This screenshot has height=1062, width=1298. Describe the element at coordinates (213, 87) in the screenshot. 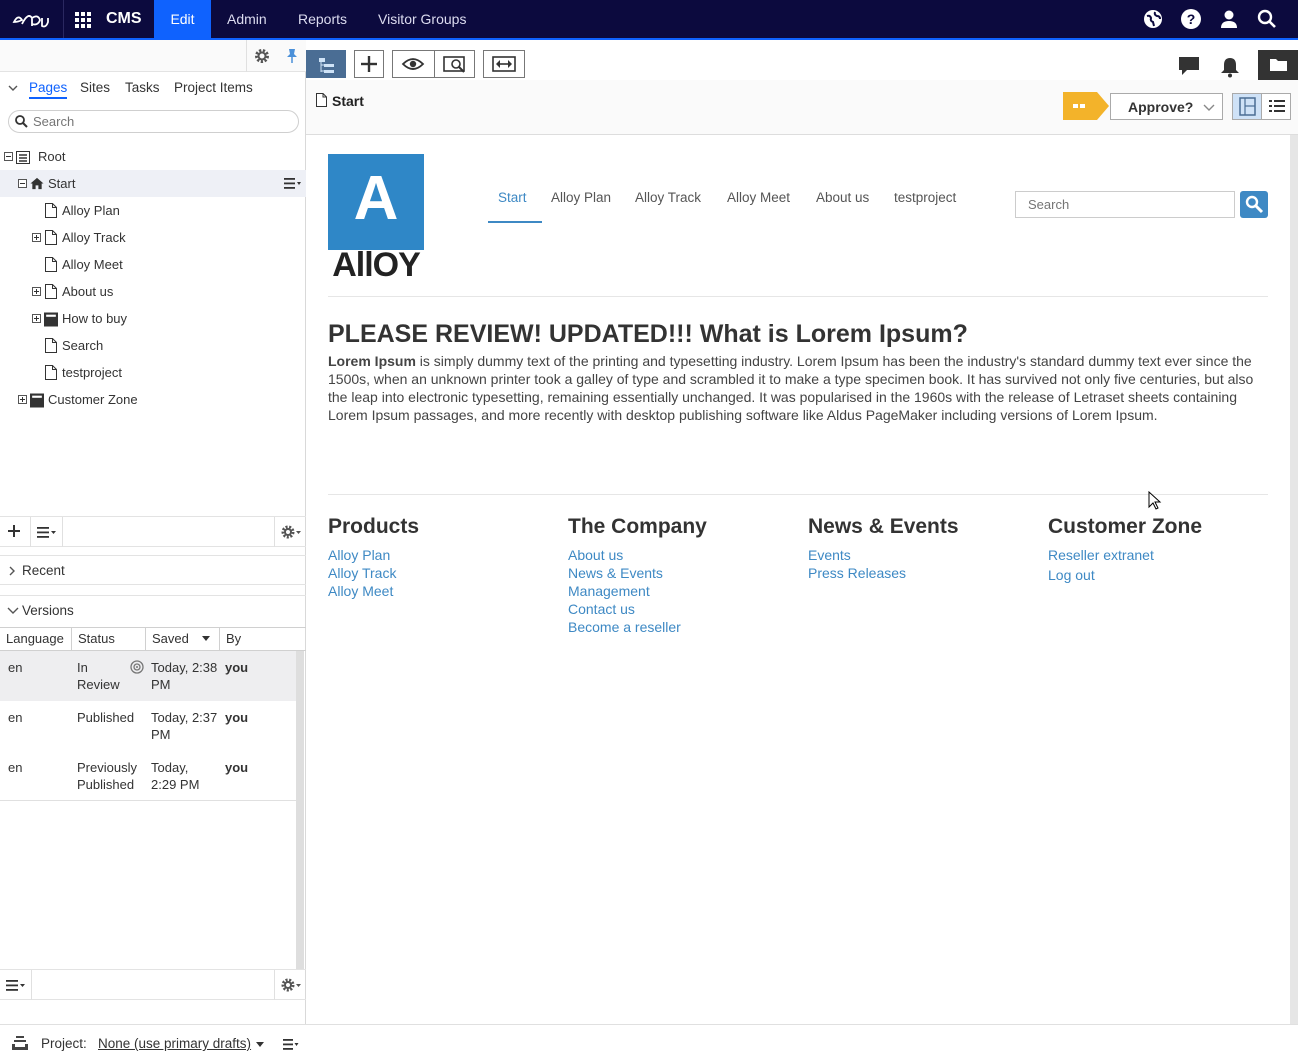

I see `tab-project-items: Project Items` at that location.